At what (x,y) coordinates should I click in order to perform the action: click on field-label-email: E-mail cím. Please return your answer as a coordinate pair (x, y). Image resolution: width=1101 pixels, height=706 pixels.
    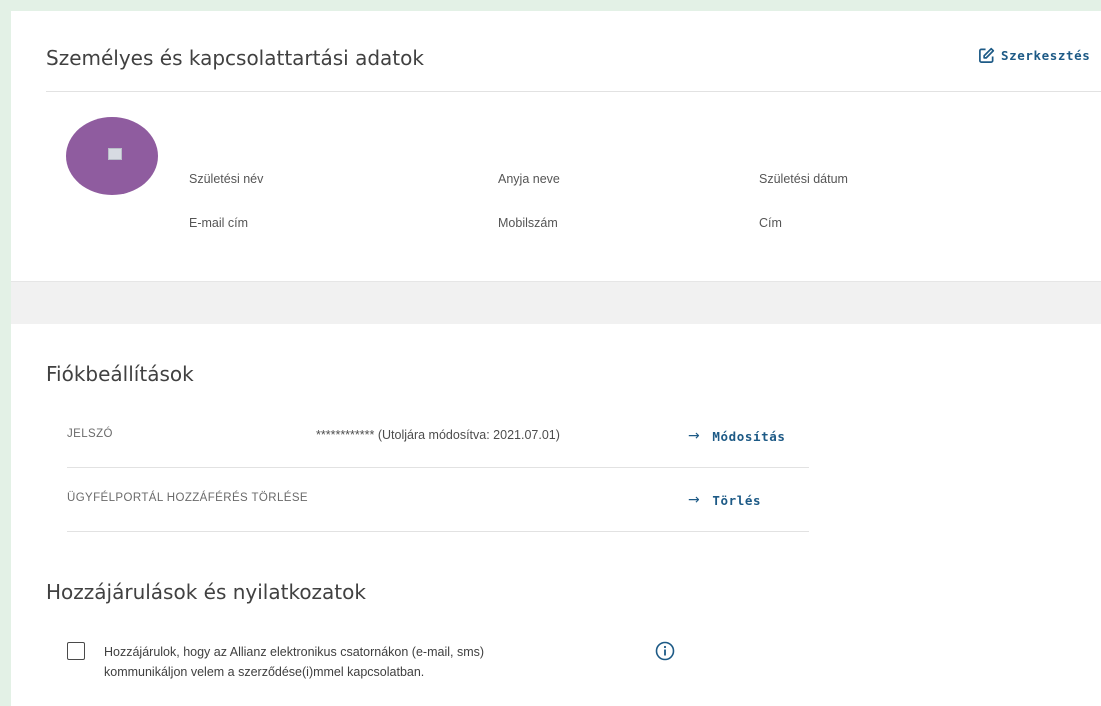
    Looking at the image, I should click on (219, 223).